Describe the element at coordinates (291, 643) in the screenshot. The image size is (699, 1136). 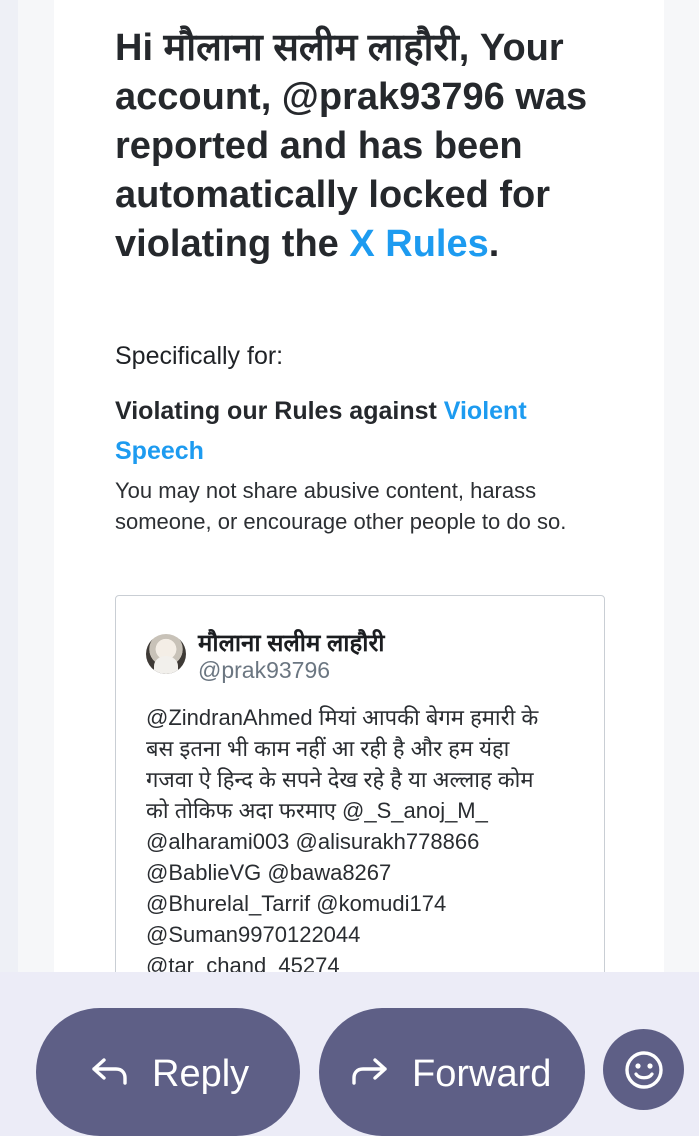
I see `tweet-author-name: मौलाना सलीम लाहौरी` at that location.